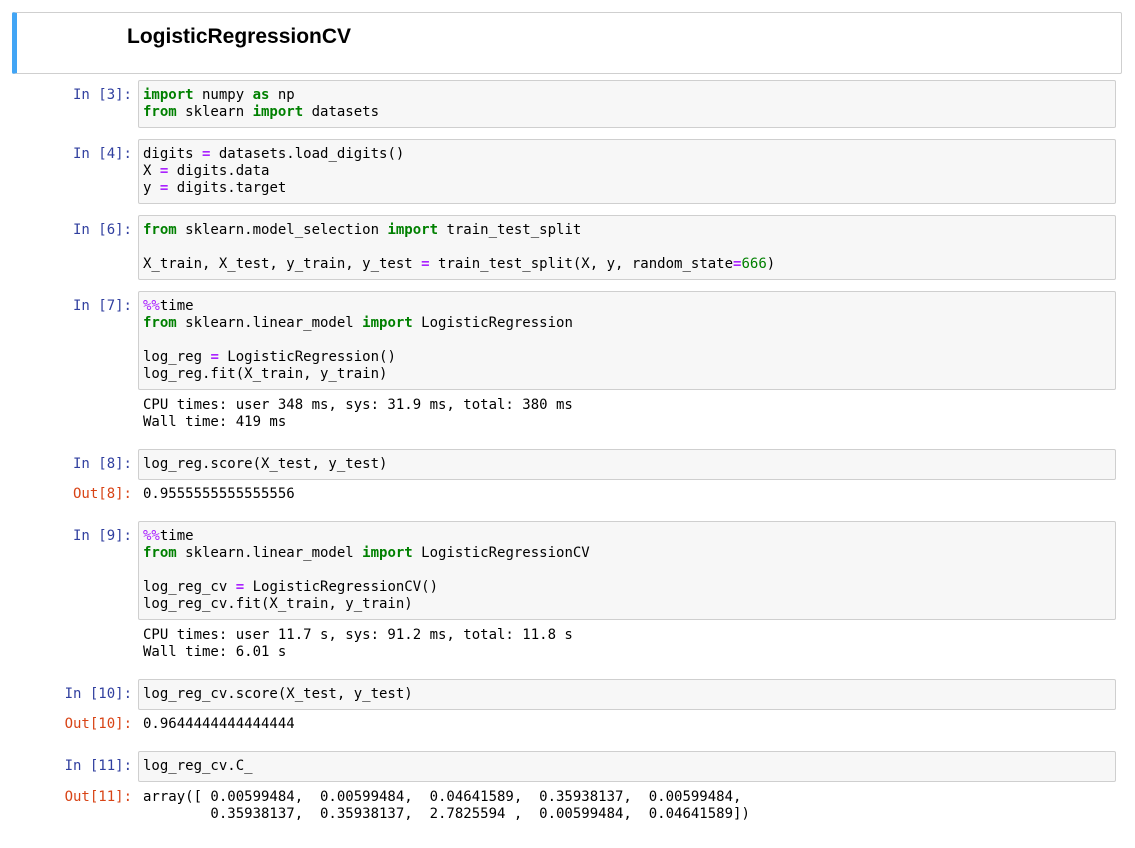 This screenshot has width=1135, height=848. I want to click on input-prompt: In [3]:, so click(102, 95).